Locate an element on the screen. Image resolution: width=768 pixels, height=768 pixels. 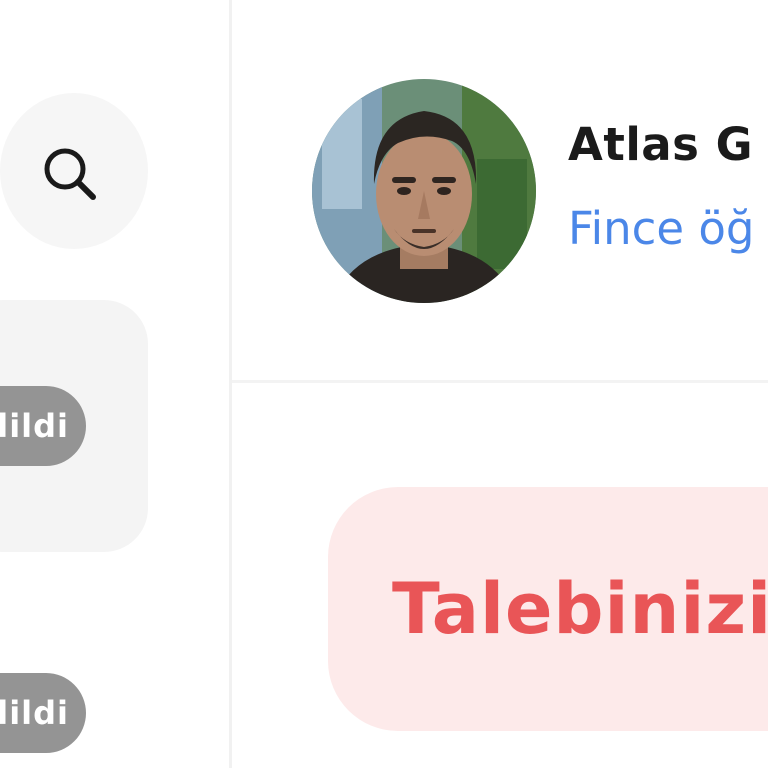
avatar is located at coordinates (424, 191).